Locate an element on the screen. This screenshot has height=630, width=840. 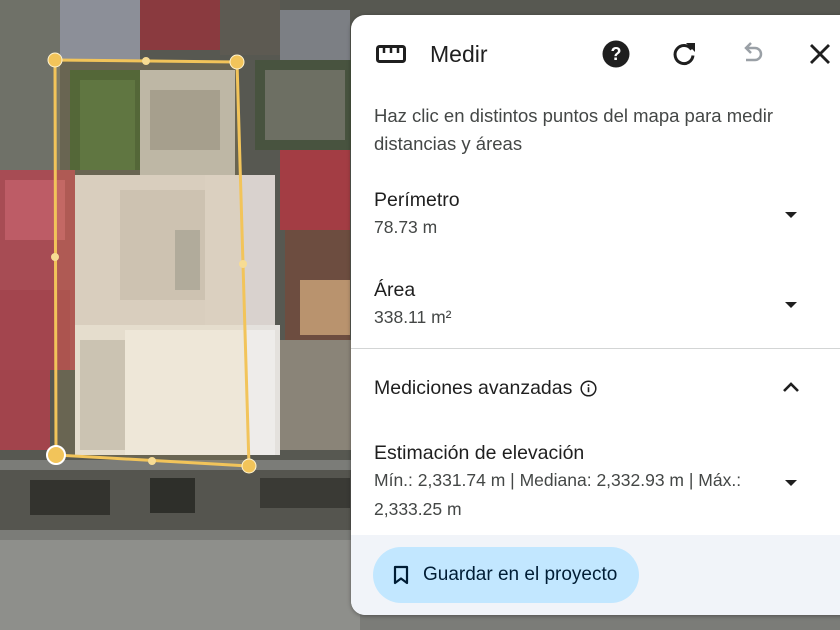
undo-button is located at coordinates (752, 54).